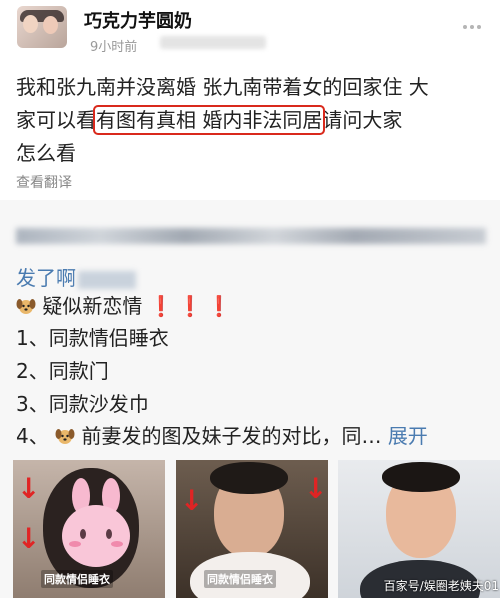  I want to click on image-caption-1: 同款情侣睡衣, so click(77, 579).